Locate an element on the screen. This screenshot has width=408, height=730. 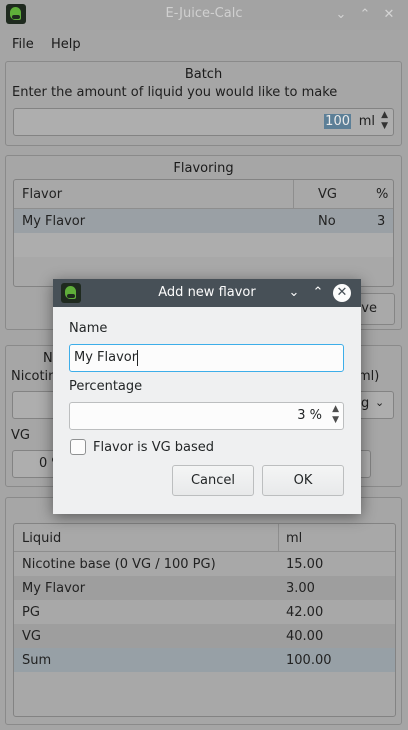
vg-based-label: Flavor is VG based is located at coordinates (153, 447).